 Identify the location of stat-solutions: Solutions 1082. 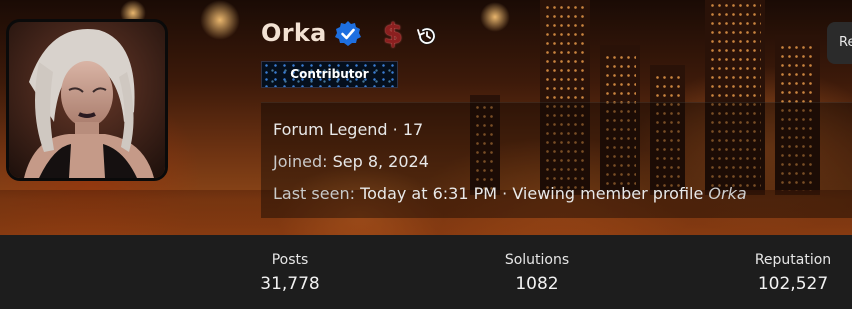
(537, 273).